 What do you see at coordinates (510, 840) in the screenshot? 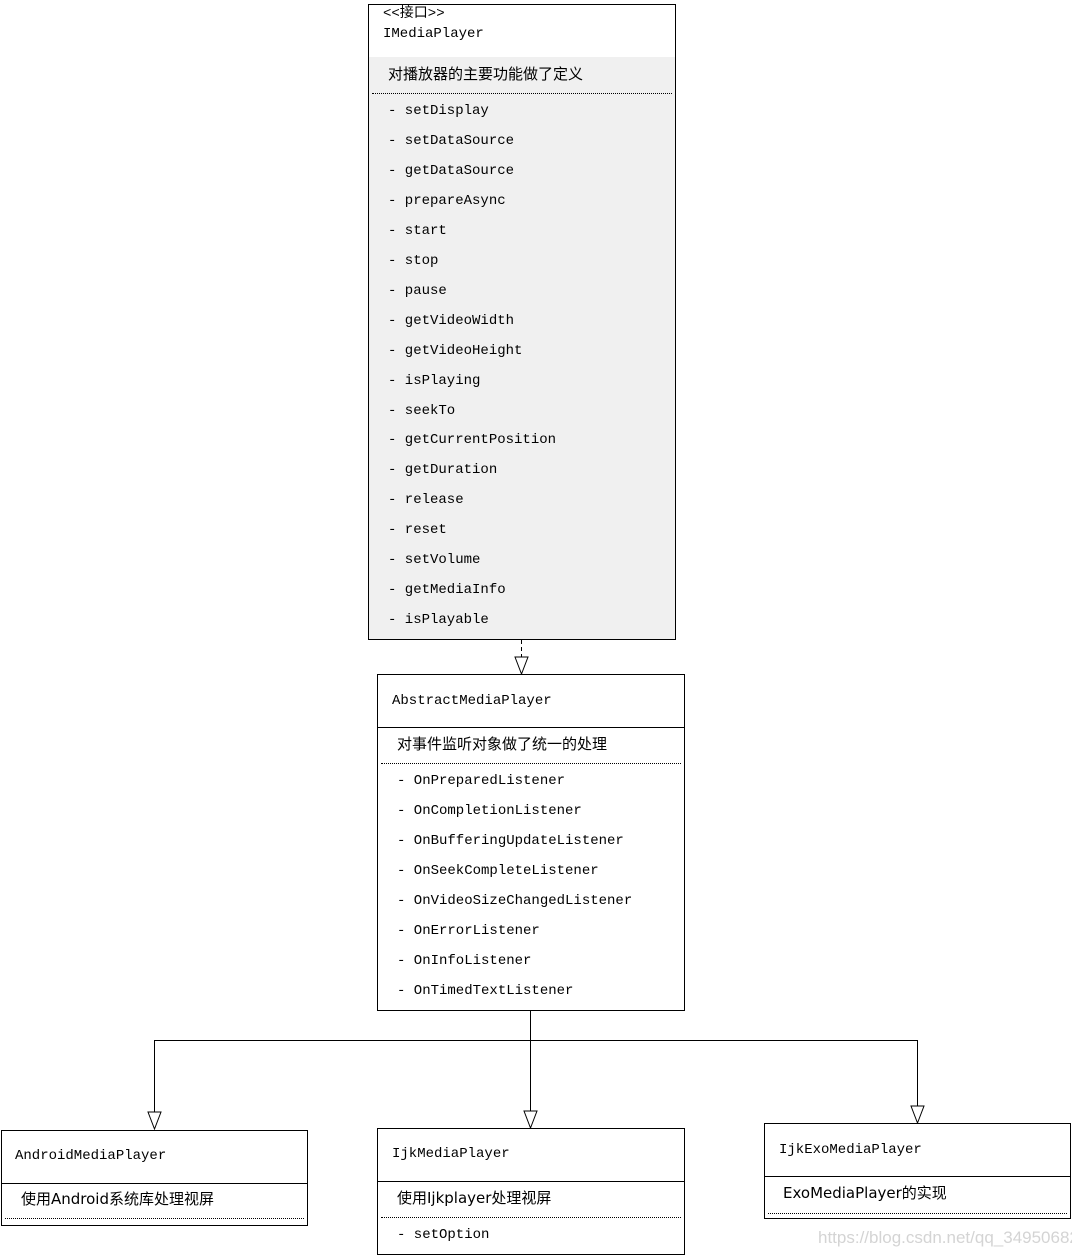
I see `class-member: - OnBufferingUpdateListener` at bounding box center [510, 840].